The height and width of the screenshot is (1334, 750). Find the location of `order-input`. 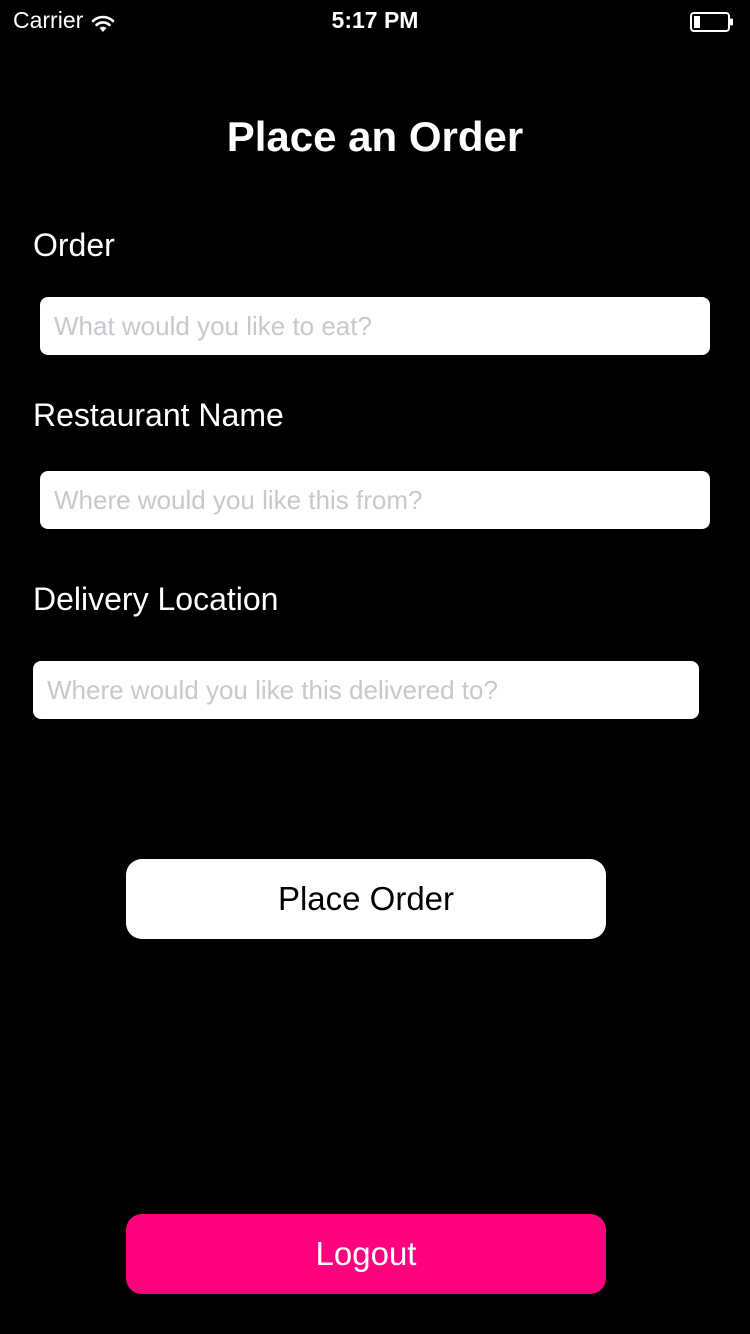

order-input is located at coordinates (375, 326).